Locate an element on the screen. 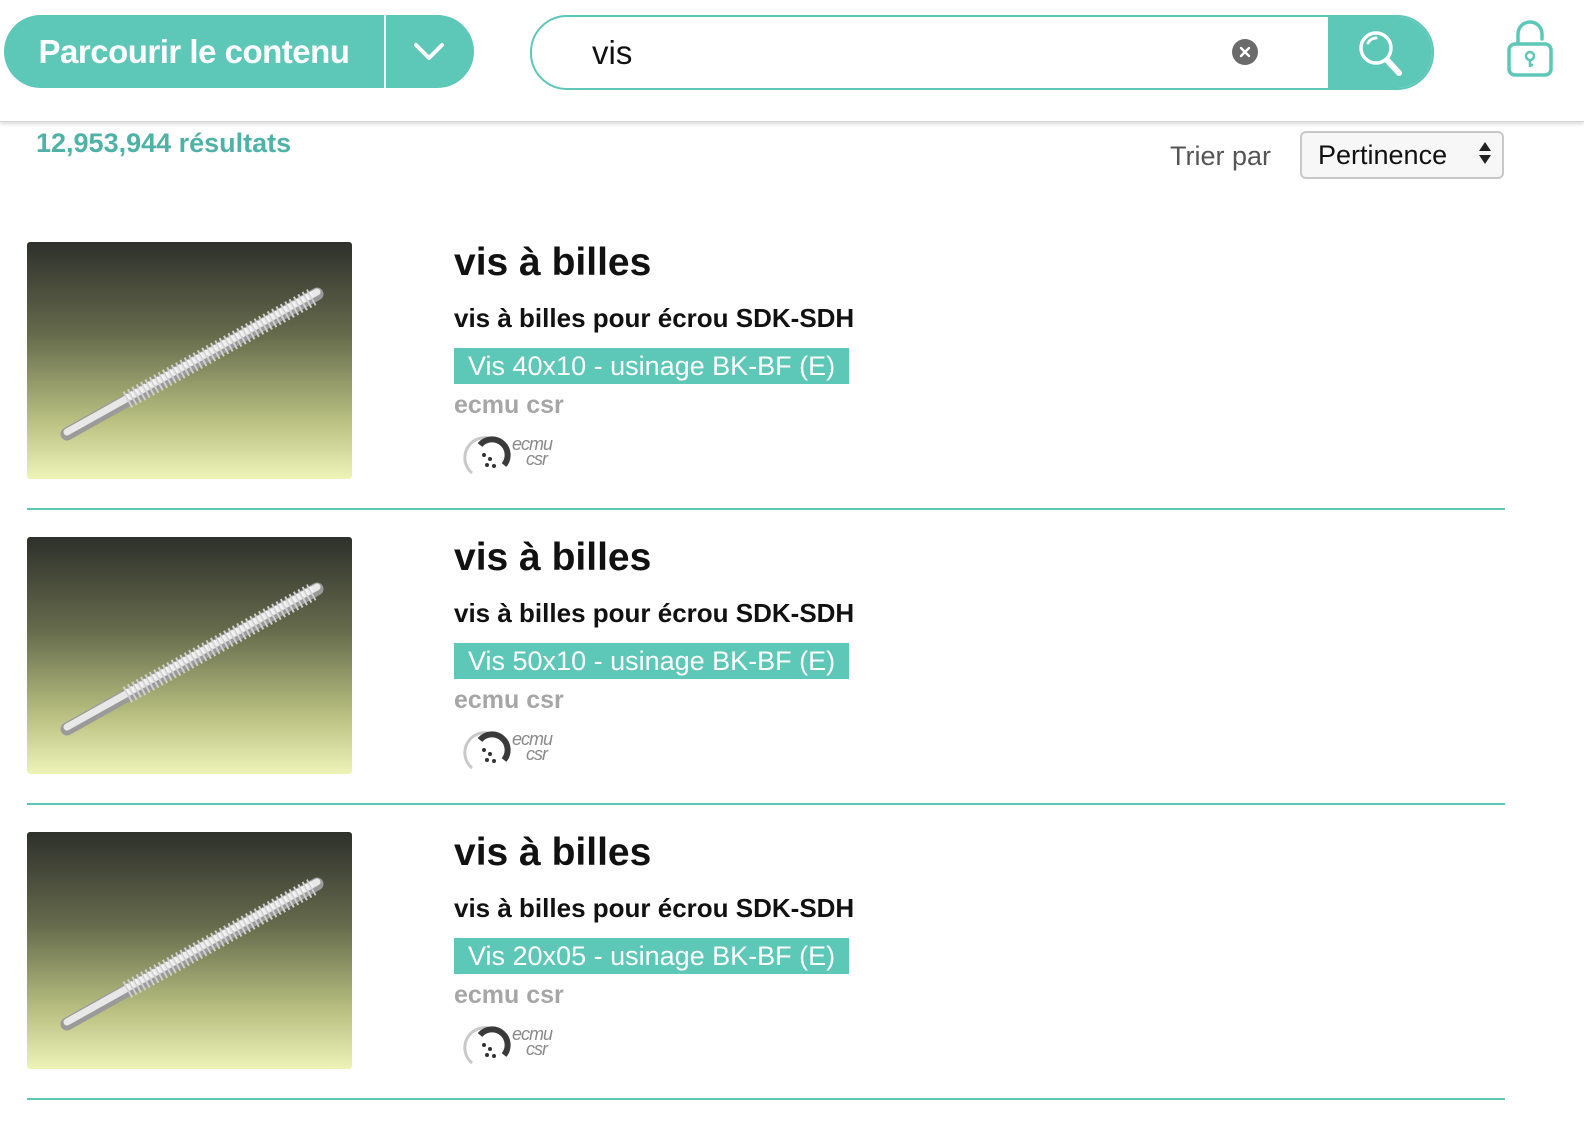 This screenshot has width=1584, height=1134. sort-select: Pertinence is located at coordinates (1402, 155).